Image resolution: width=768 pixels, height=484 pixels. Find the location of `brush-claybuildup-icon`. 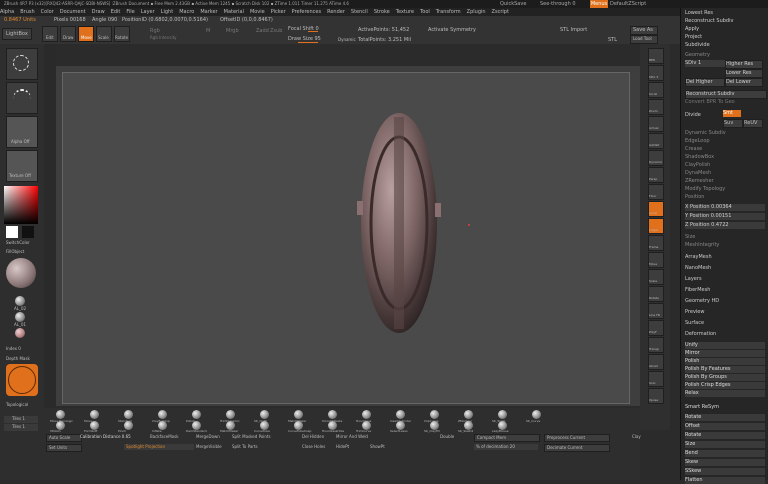

brush-claybuildup-icon is located at coordinates (162, 414).